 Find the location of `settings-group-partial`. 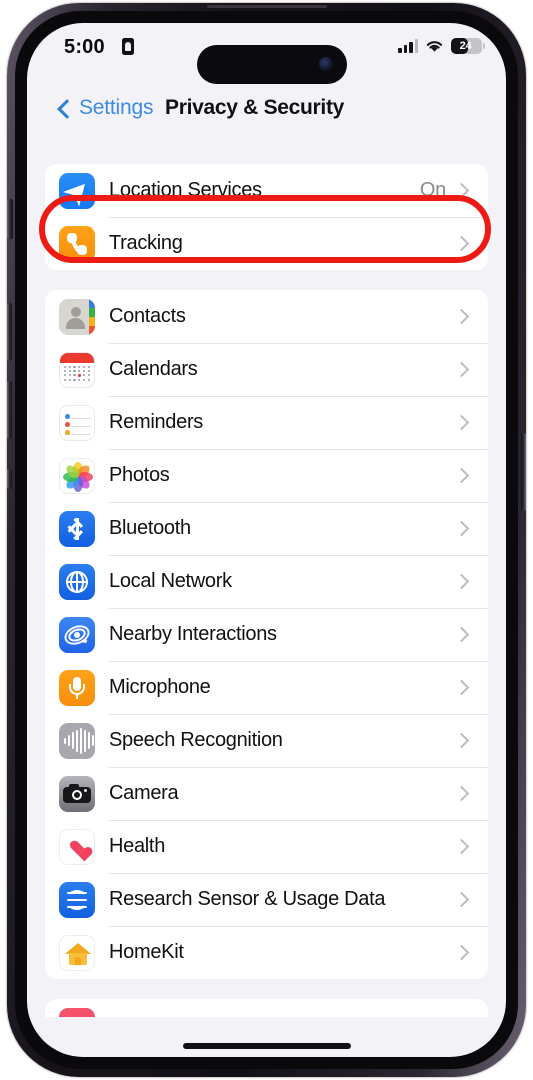

settings-group-partial is located at coordinates (266, 1008).